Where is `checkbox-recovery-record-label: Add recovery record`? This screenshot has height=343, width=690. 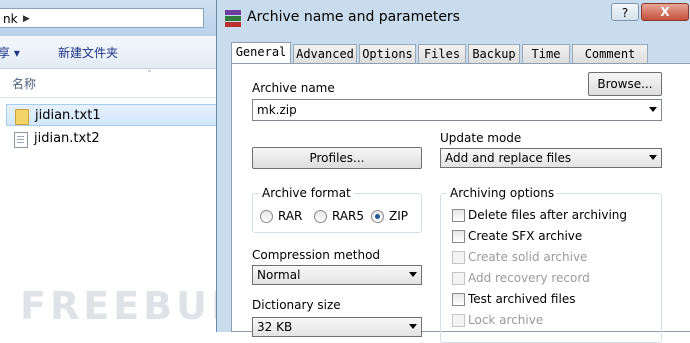
checkbox-recovery-record-label: Add recovery record is located at coordinates (529, 278).